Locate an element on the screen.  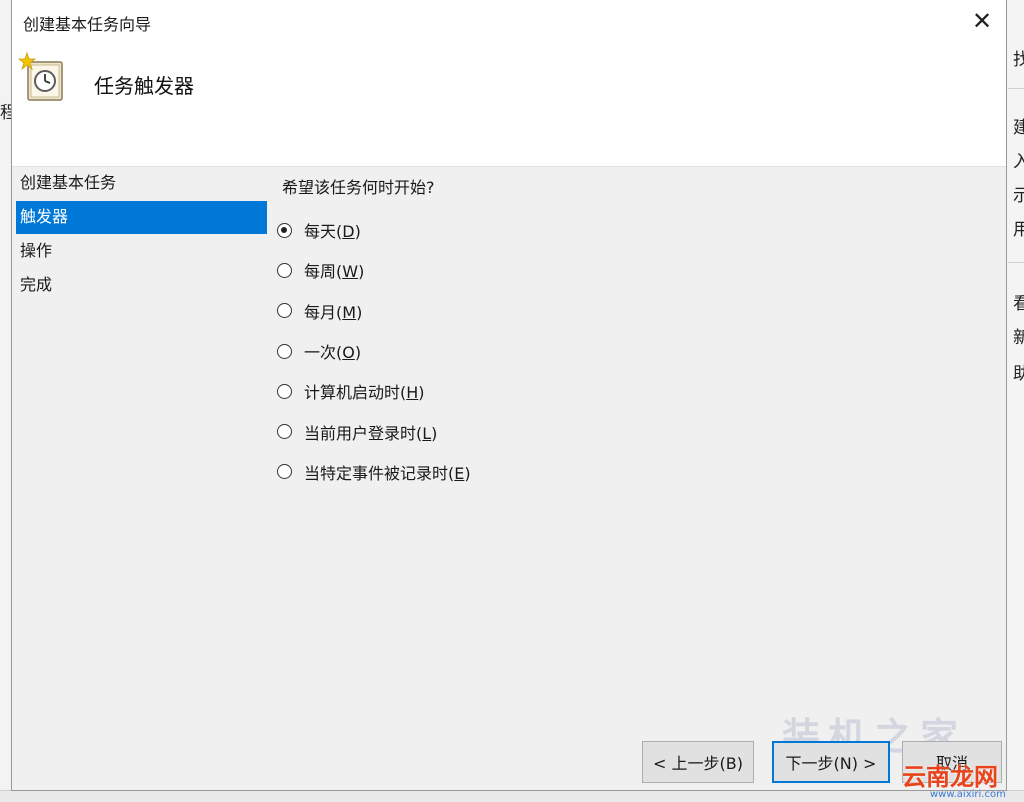
radio-monthly is located at coordinates (284, 311).